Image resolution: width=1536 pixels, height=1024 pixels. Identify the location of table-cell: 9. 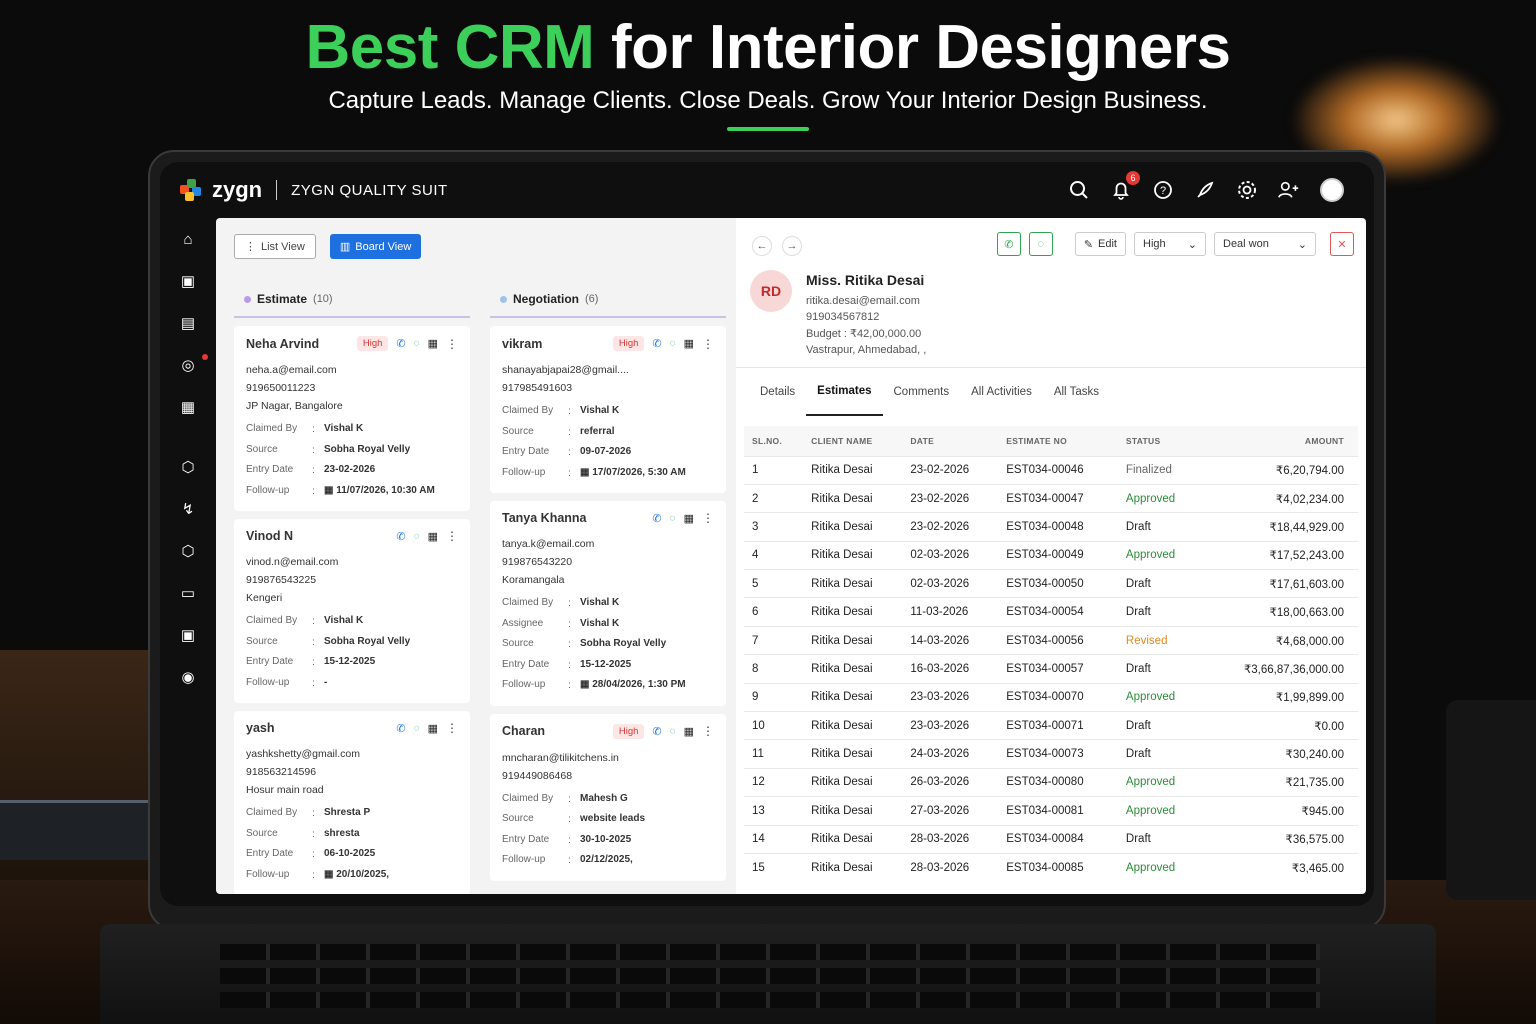
(774, 697).